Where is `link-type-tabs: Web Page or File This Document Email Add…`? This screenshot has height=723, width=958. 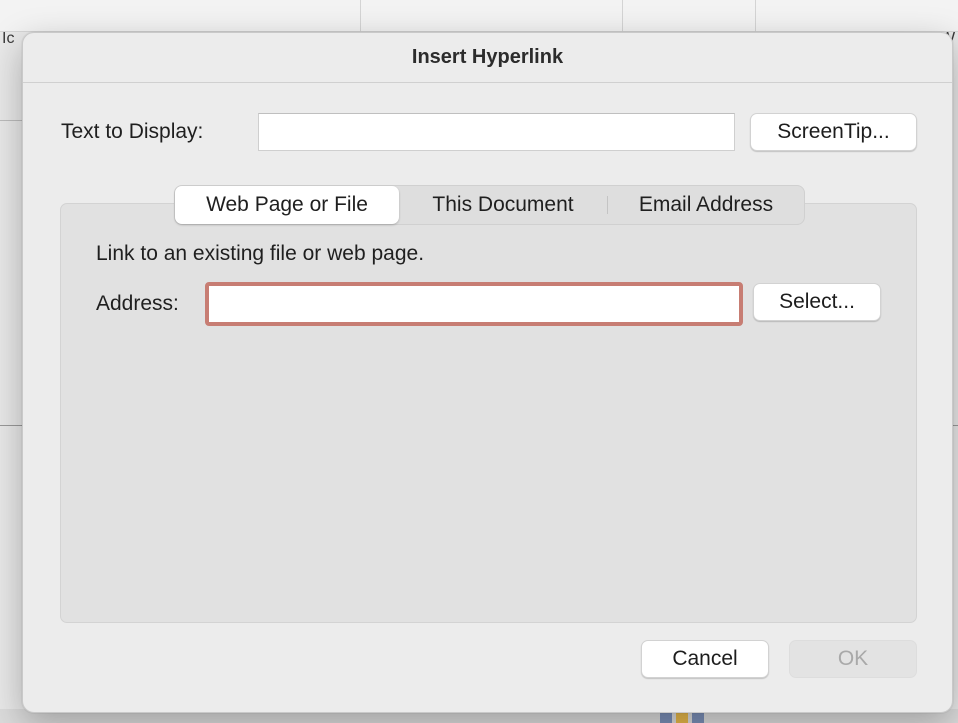
link-type-tabs: Web Page or File This Document Email Add… is located at coordinates (489, 205).